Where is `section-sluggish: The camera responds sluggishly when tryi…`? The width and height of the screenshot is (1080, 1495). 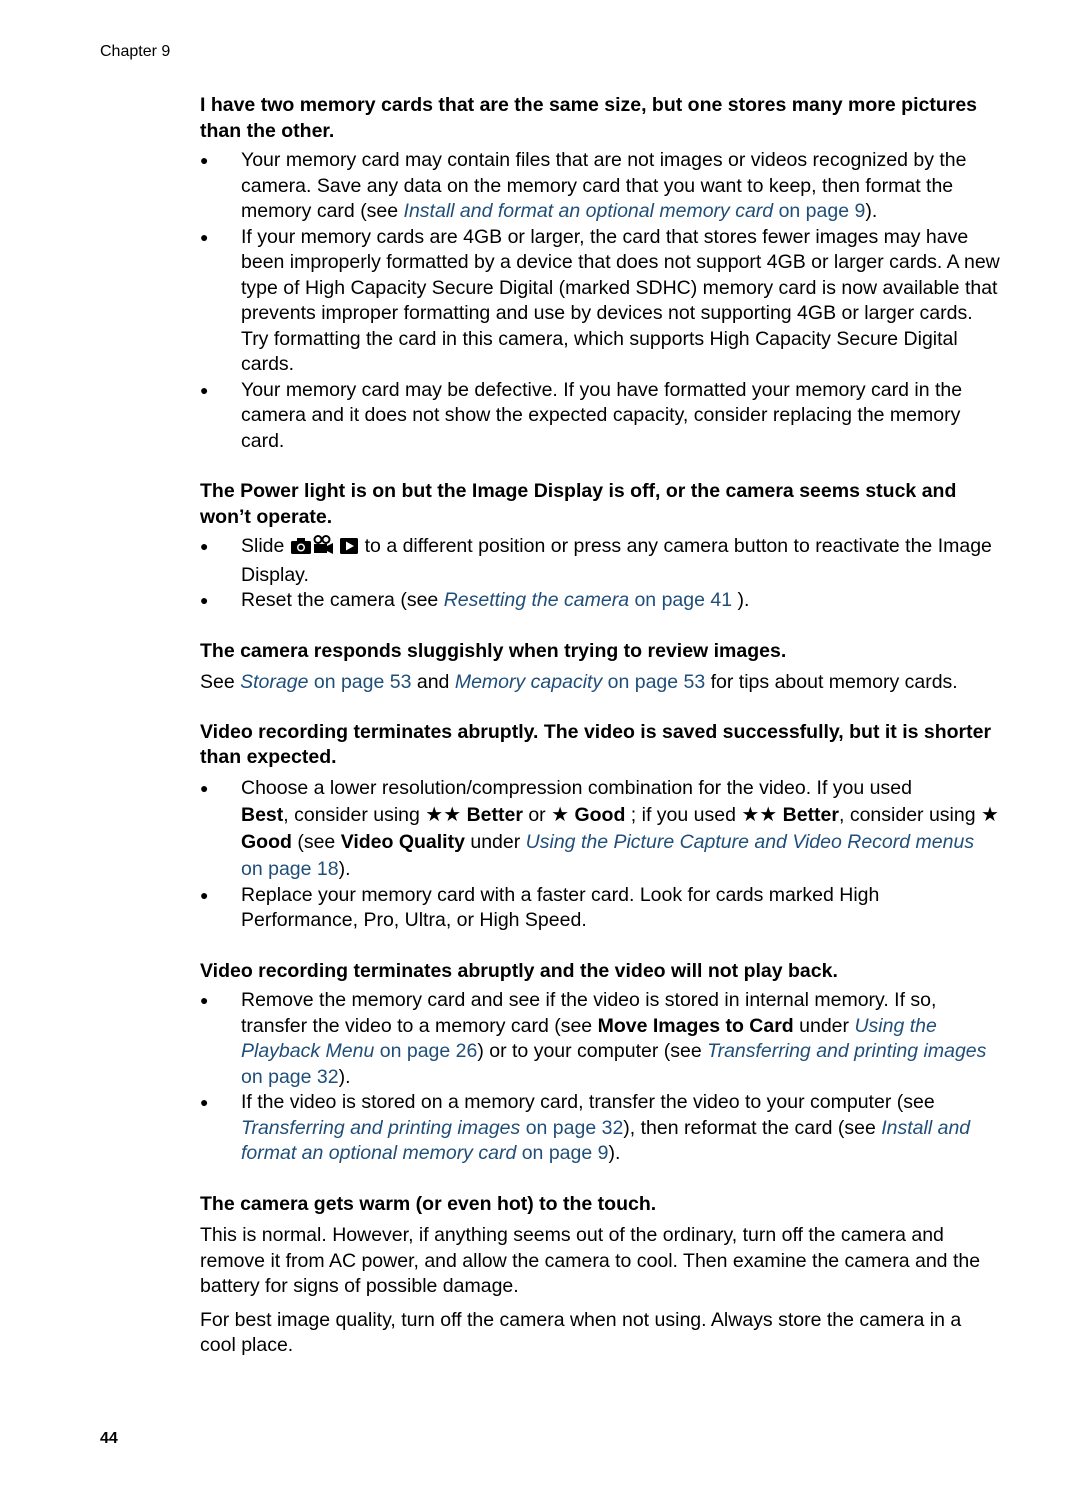
section-sluggish: The camera responds sluggishly when tryi… is located at coordinates (600, 667).